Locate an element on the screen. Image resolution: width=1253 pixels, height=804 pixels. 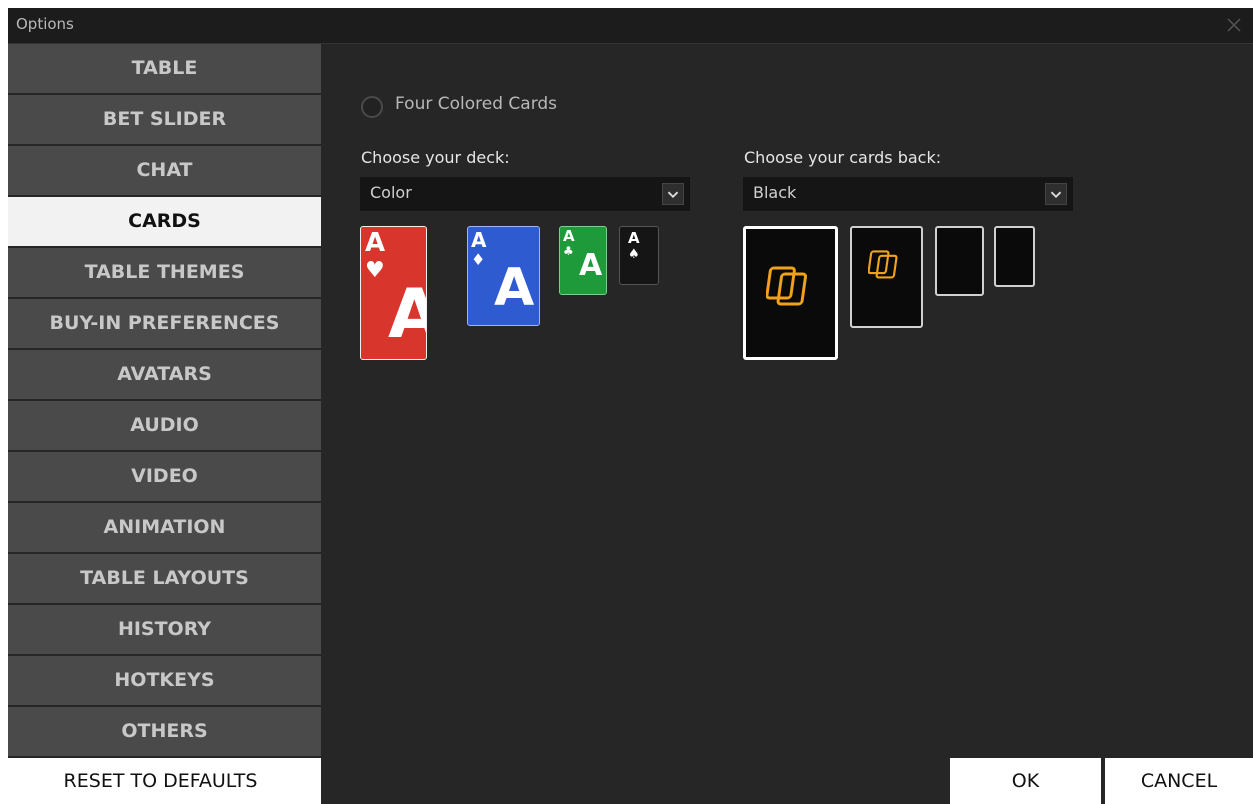
club-icon: ♣ is located at coordinates (568, 251).